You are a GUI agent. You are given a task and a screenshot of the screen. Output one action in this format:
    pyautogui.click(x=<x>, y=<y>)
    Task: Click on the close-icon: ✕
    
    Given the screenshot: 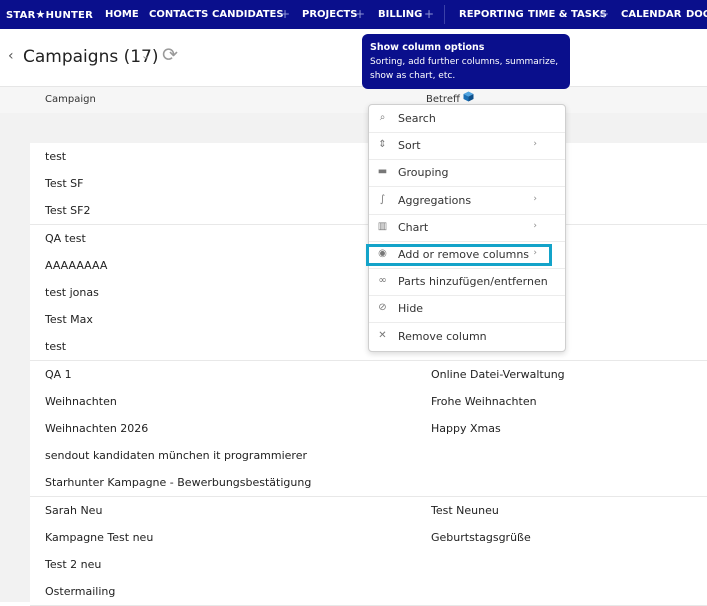 What is the action you would take?
    pyautogui.click(x=382, y=335)
    